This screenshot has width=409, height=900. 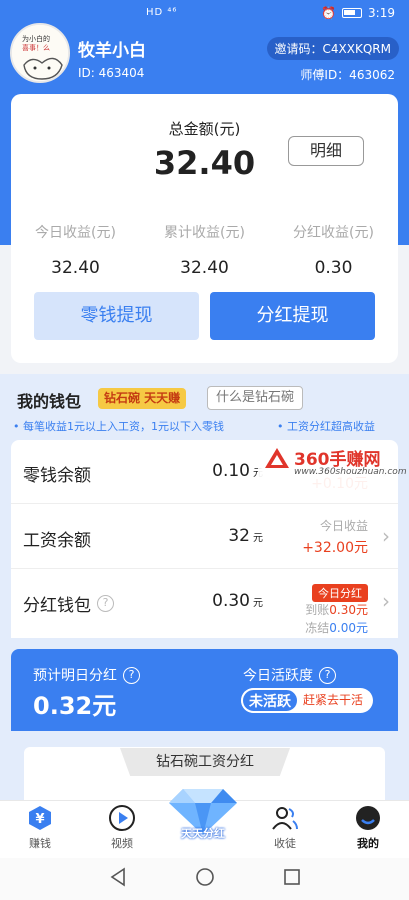 I want to click on wallet-row-bonus: 分红钱包 ? 0.30 元 今日分红 到账0.30元 冻结0.00元 ›, so click(x=204, y=602).